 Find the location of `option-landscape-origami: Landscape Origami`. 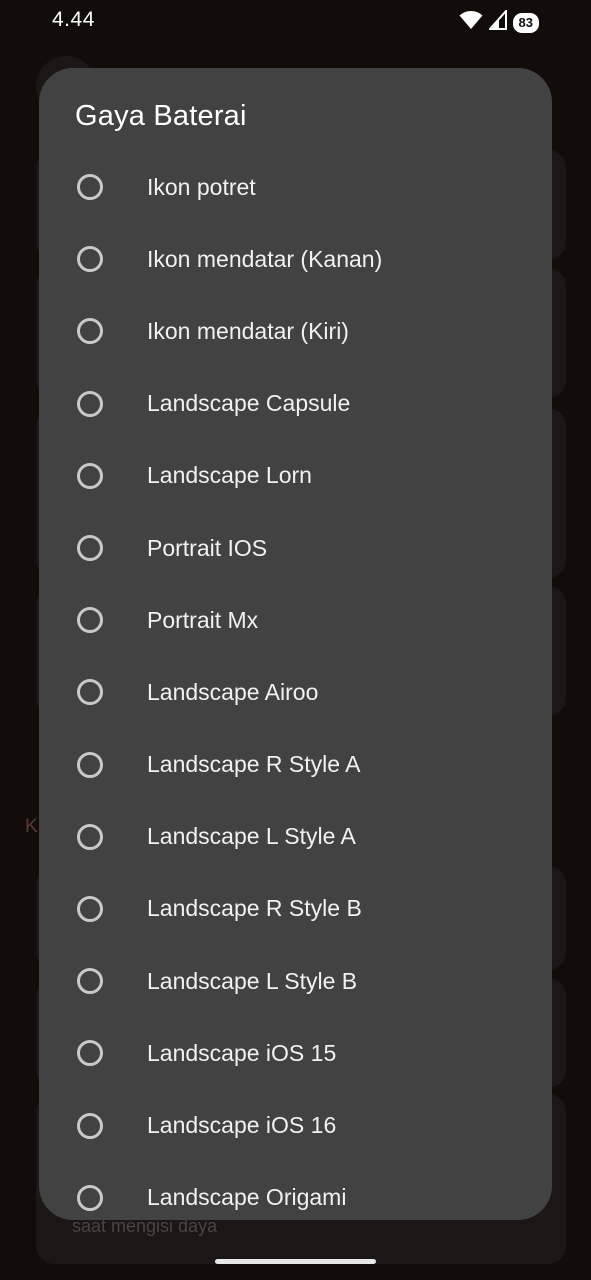

option-landscape-origami: Landscape Origami is located at coordinates (295, 1191).